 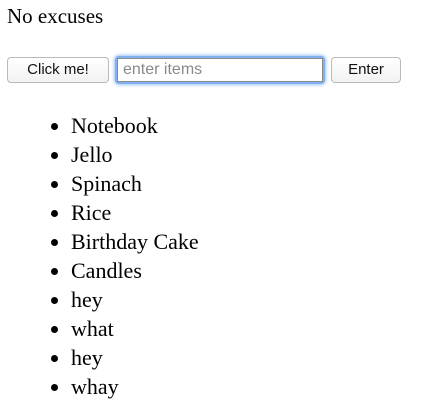 I want to click on items-input, so click(x=220, y=70).